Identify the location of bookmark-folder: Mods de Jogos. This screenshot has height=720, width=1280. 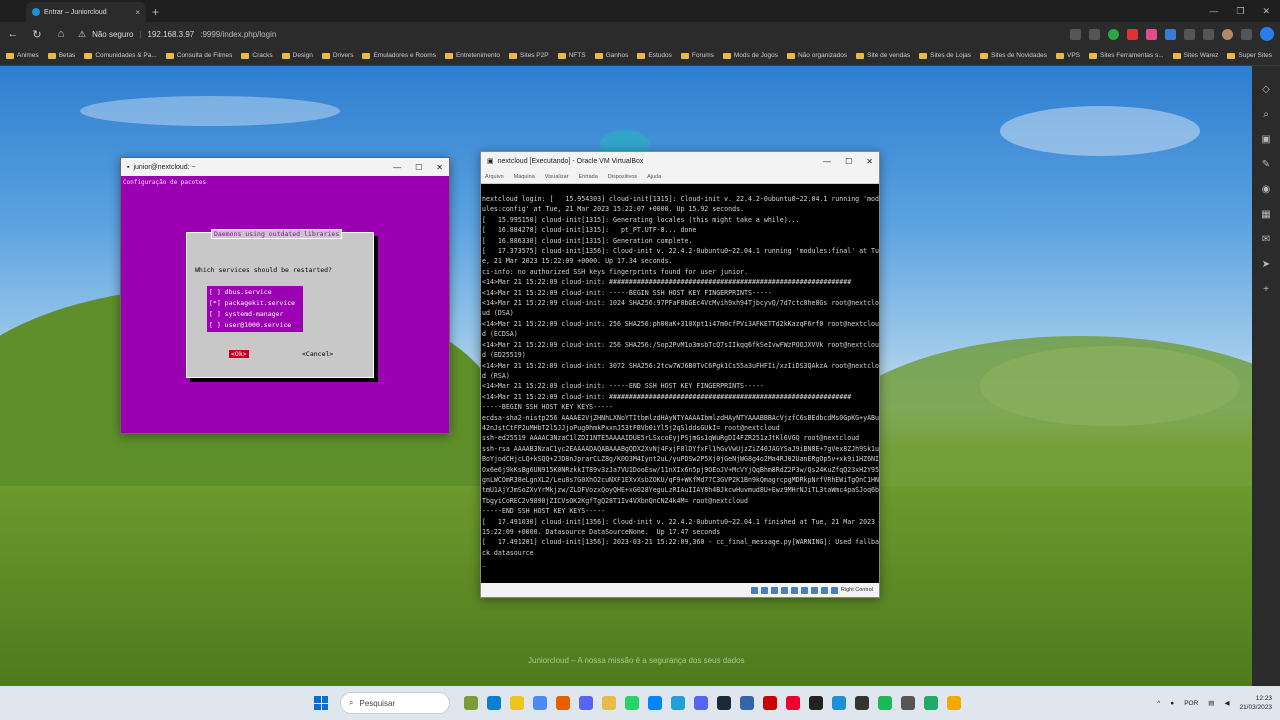
(750, 55).